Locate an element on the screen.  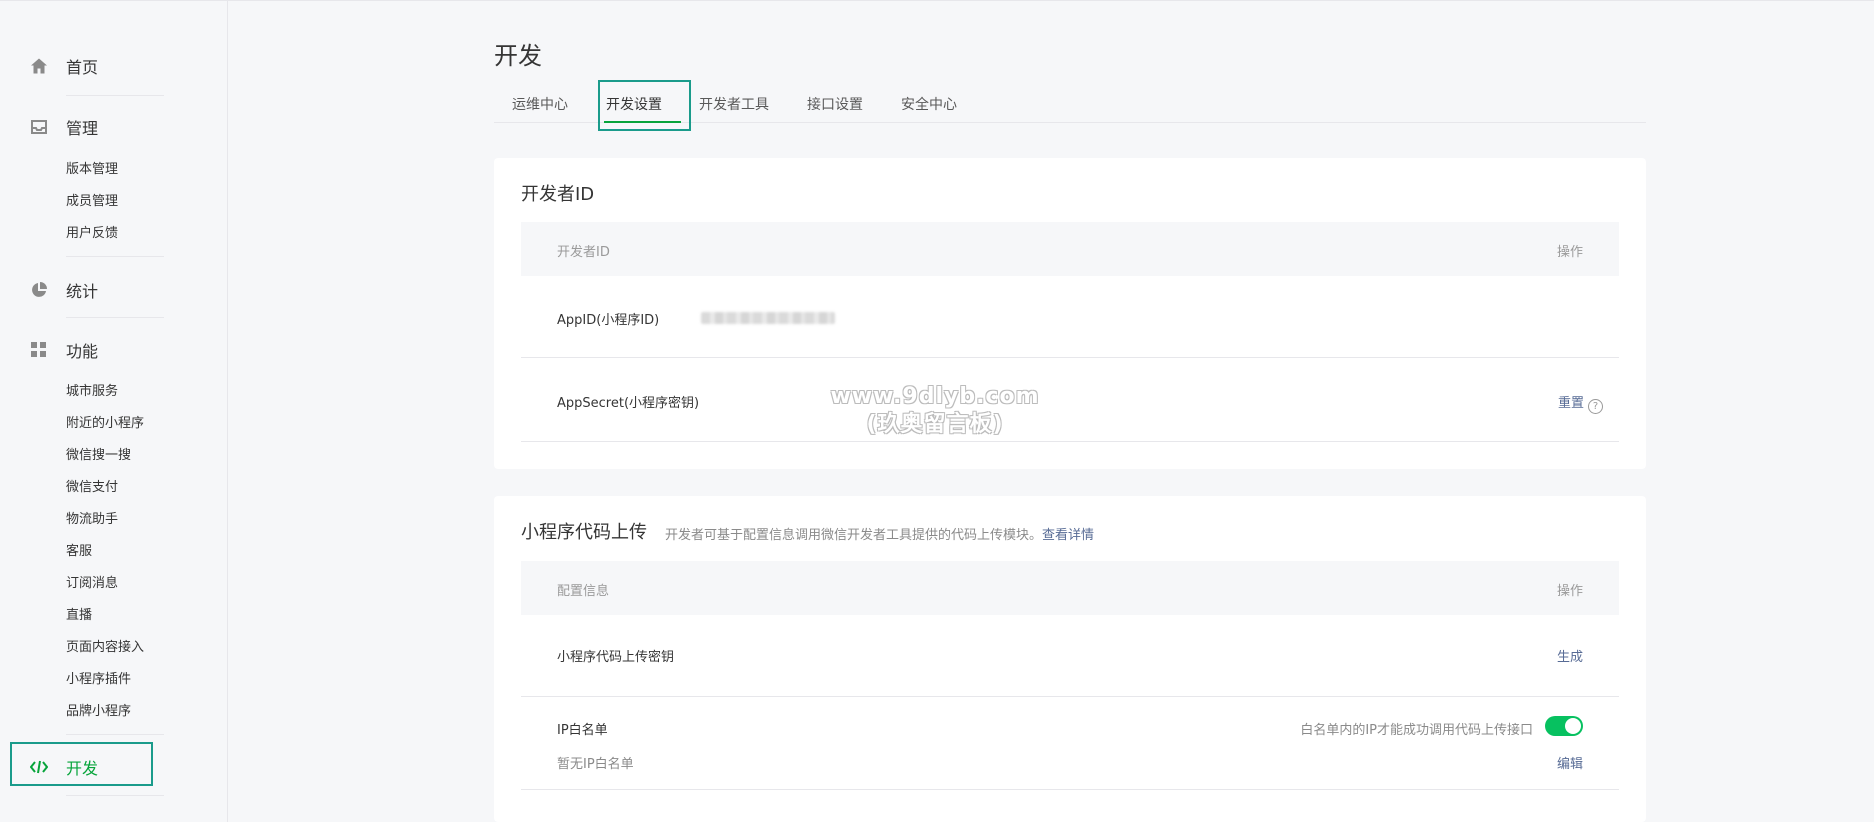
card-description: 开发者可基于配置信息调用微信开发者工具提供的代码上传模块。查看详情 is located at coordinates (879, 533).